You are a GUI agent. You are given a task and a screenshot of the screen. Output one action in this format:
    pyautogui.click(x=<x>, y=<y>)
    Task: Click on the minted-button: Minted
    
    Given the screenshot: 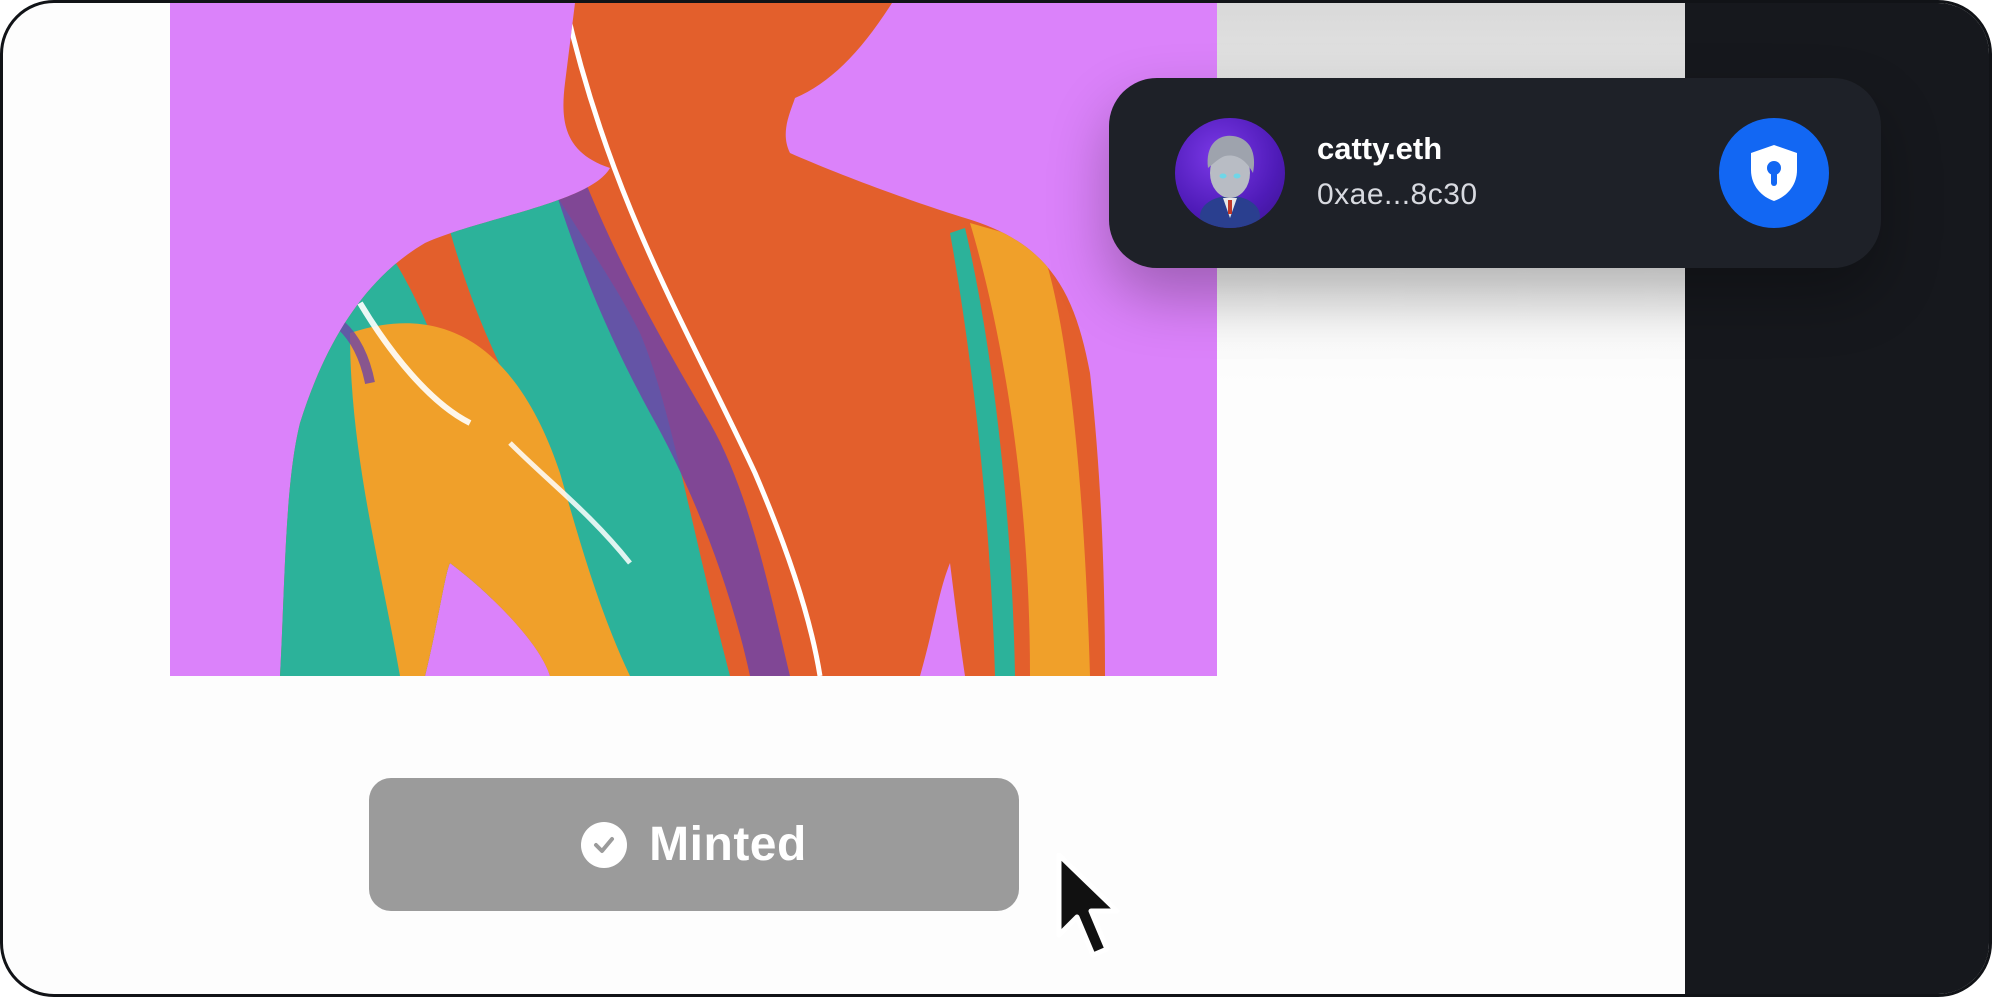 What is the action you would take?
    pyautogui.click(x=694, y=844)
    